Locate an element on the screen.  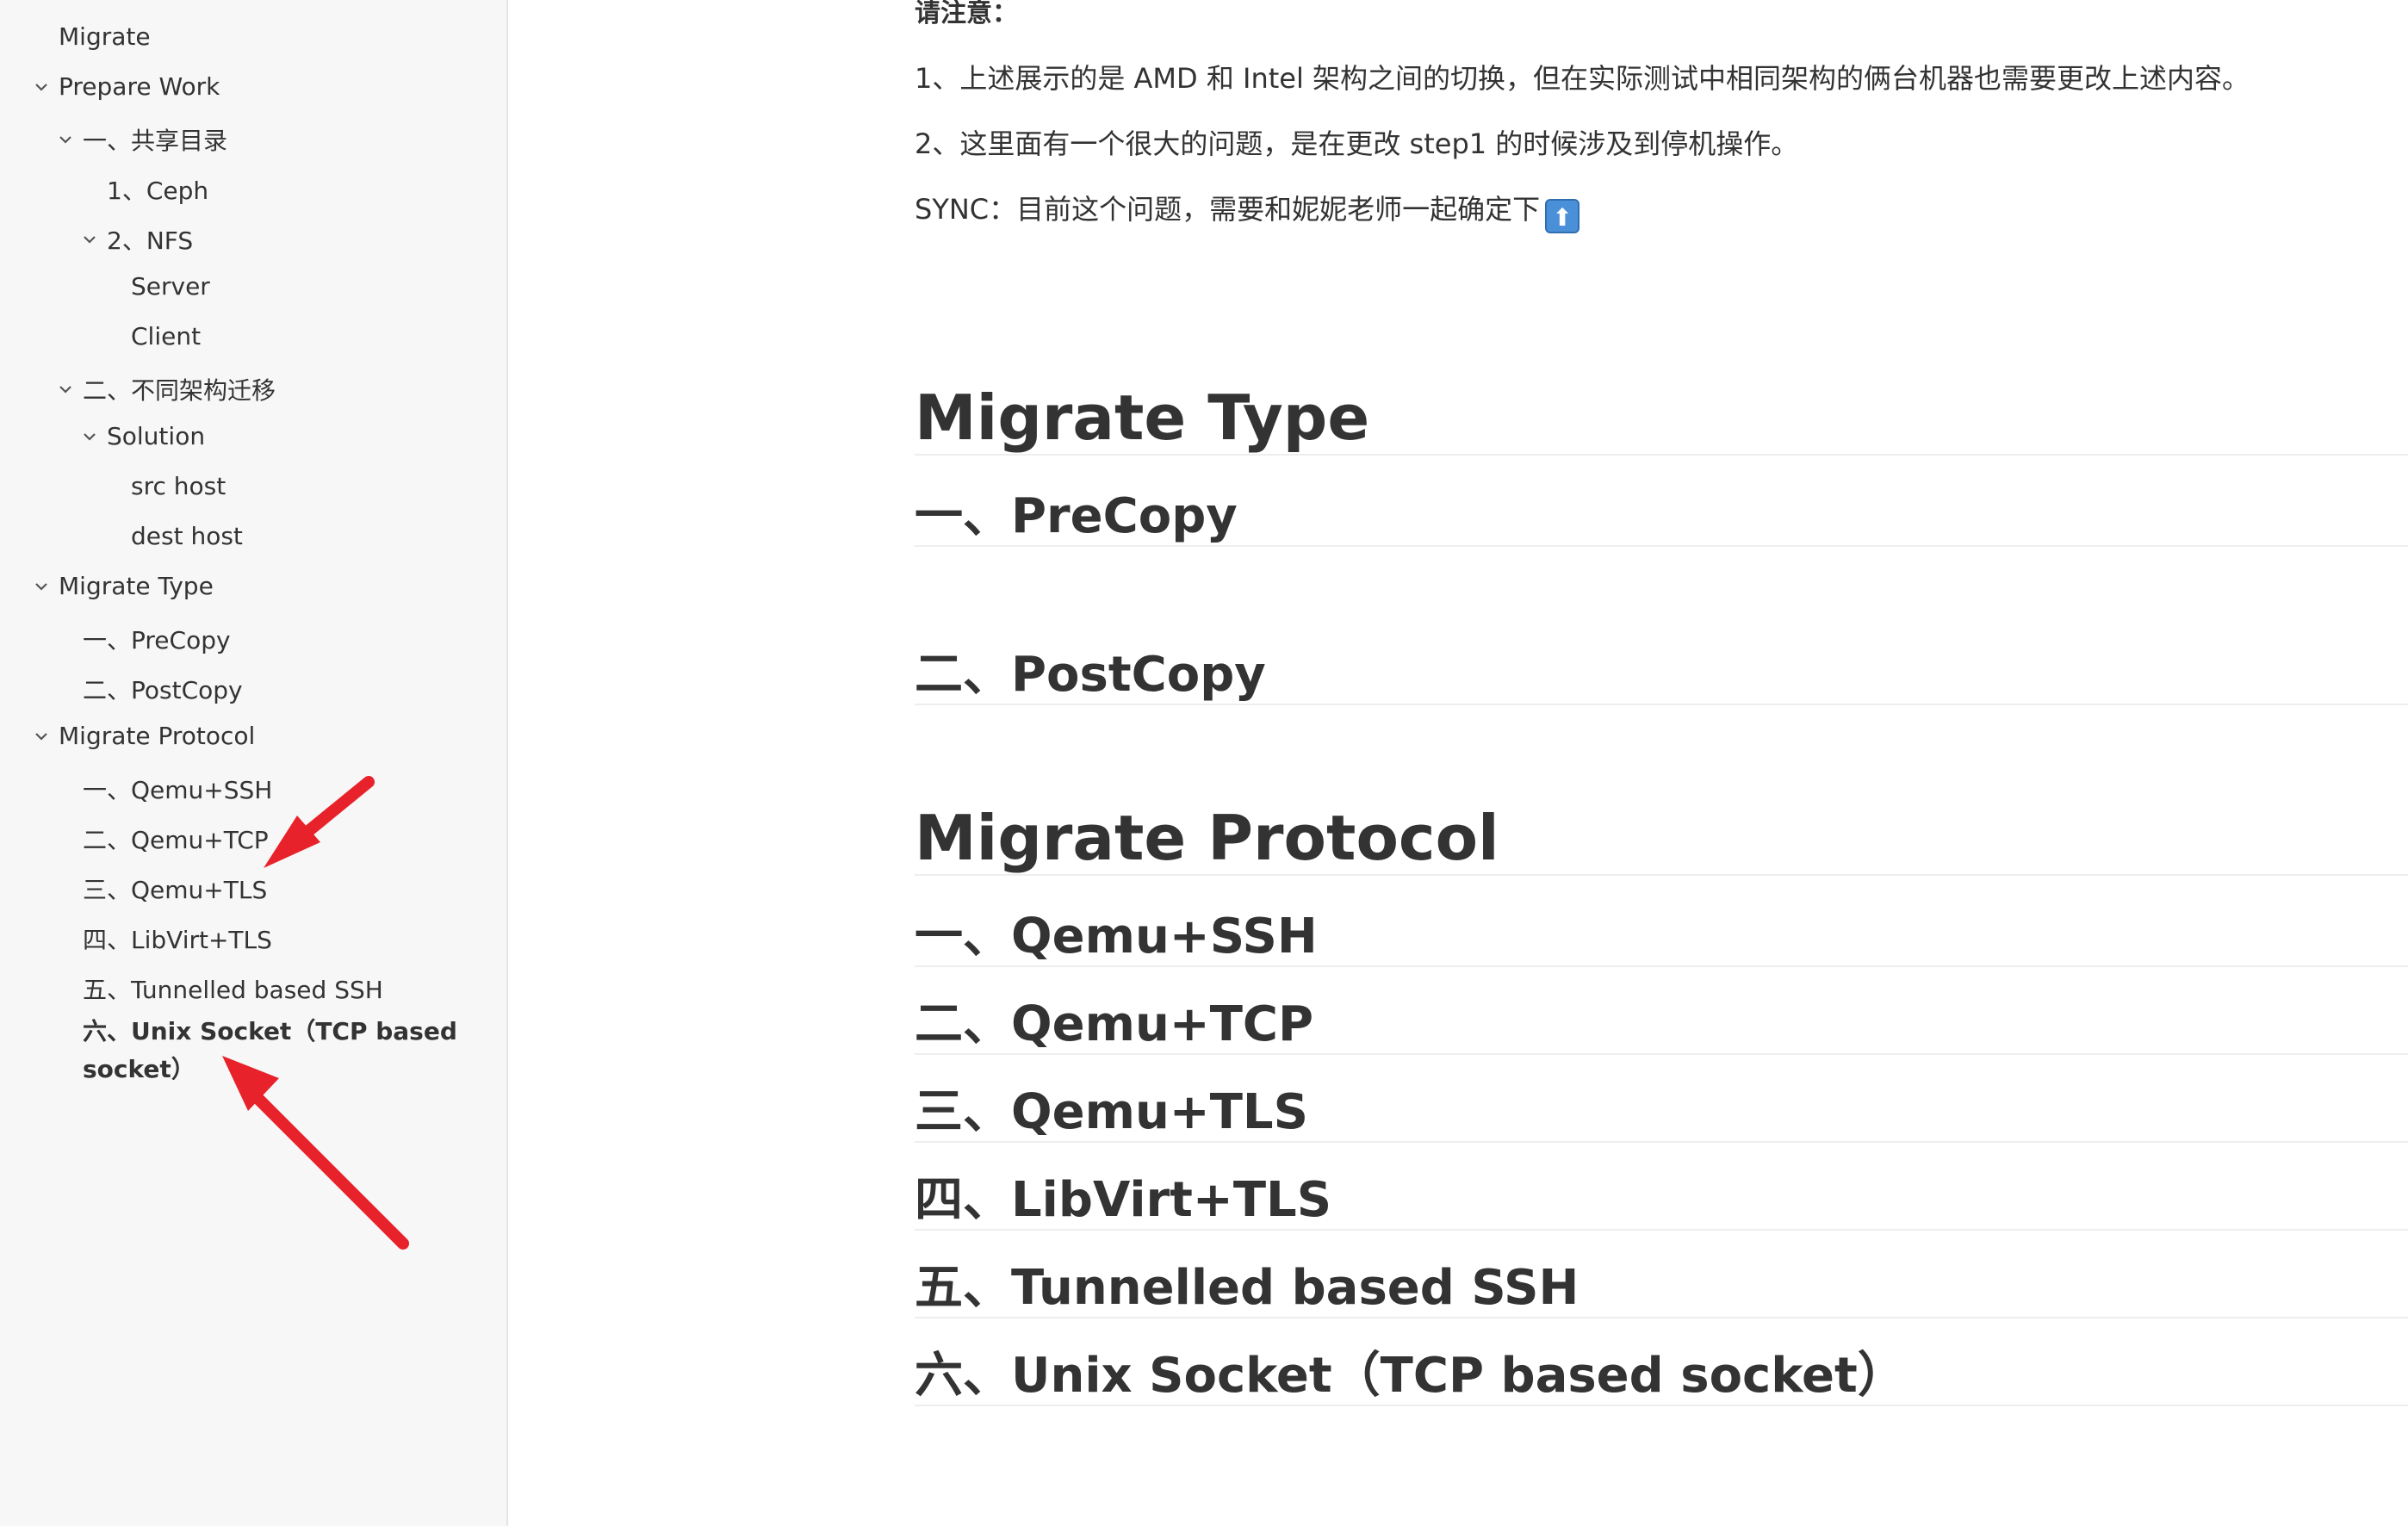
outline-item-label: 一、PreCopy is located at coordinates (157, 640).